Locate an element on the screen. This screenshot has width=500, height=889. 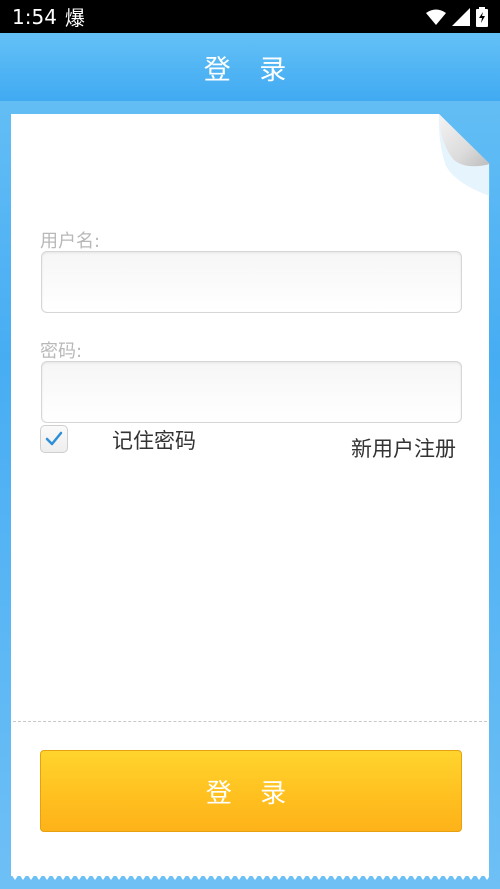
username-field-container is located at coordinates (251, 282).